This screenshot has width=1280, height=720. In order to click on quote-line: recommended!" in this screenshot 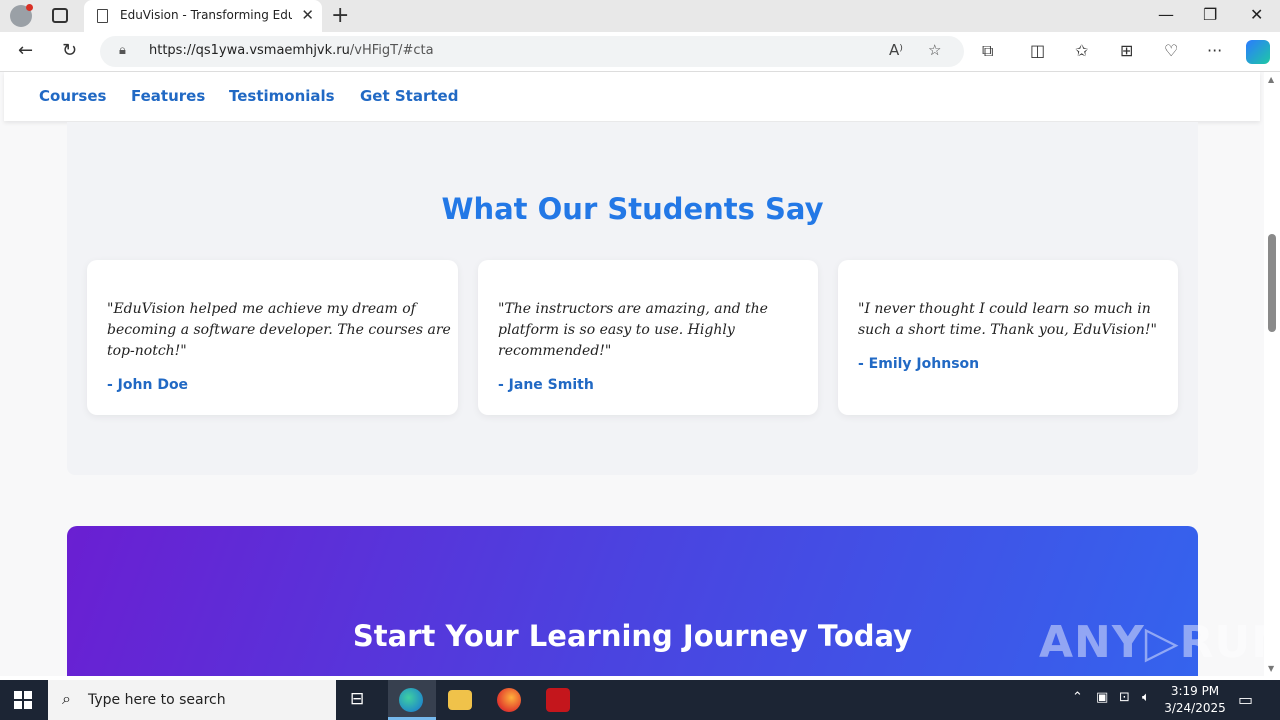, I will do `click(555, 351)`.